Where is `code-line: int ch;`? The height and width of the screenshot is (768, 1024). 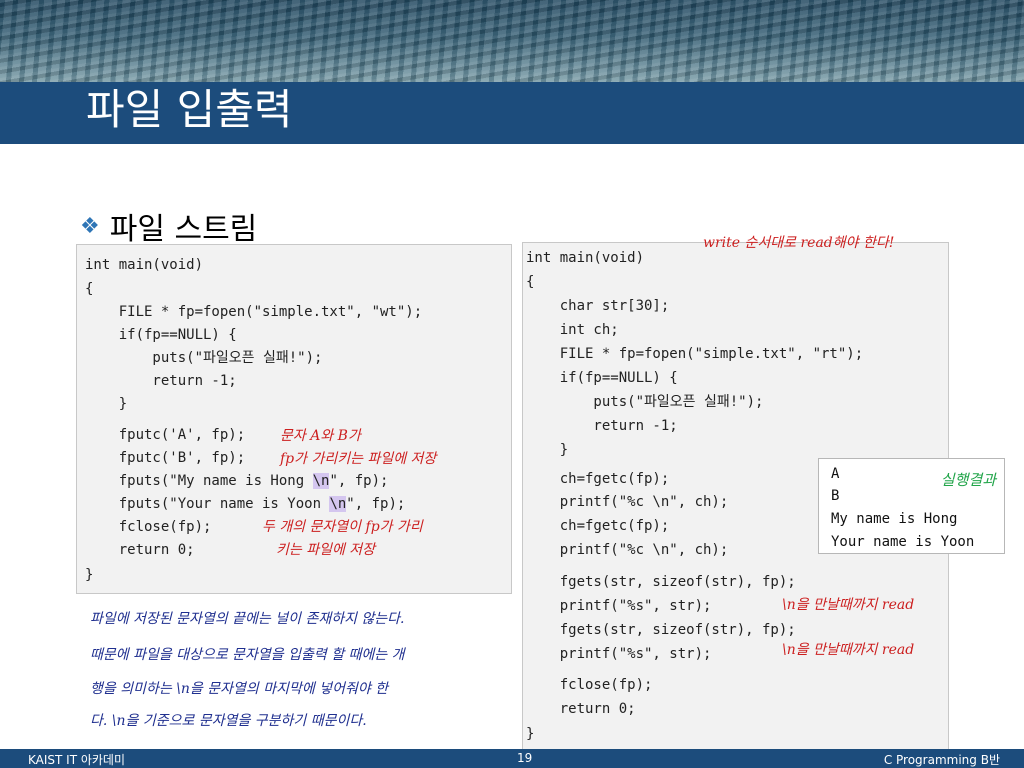
code-line: int ch; is located at coordinates (572, 330).